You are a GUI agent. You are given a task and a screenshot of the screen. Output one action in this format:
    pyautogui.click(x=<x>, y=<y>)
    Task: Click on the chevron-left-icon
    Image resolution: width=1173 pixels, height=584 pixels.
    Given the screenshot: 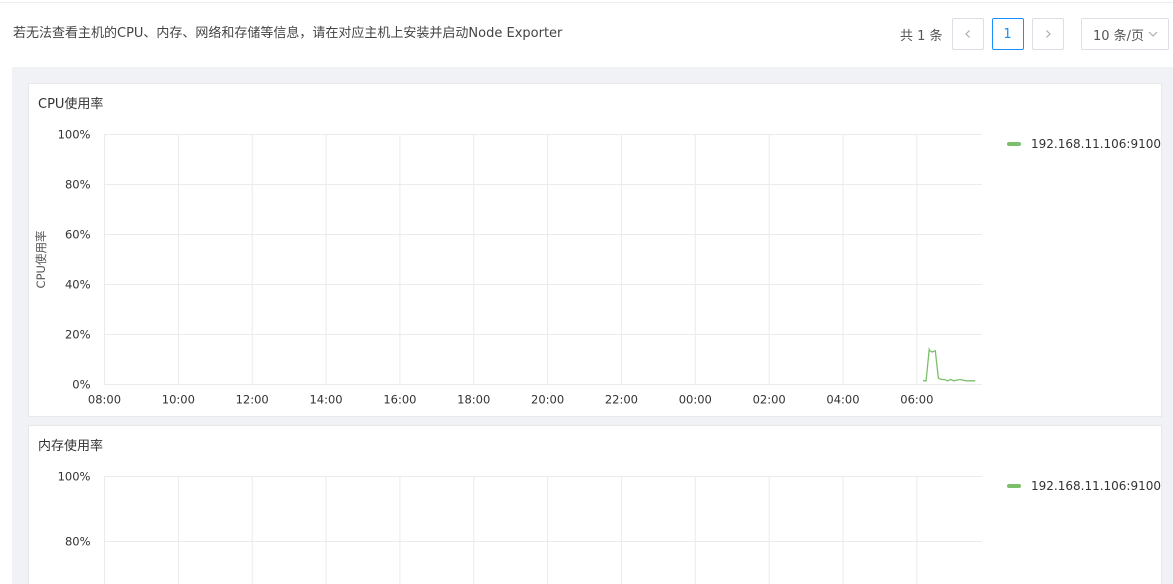 What is the action you would take?
    pyautogui.click(x=967, y=34)
    